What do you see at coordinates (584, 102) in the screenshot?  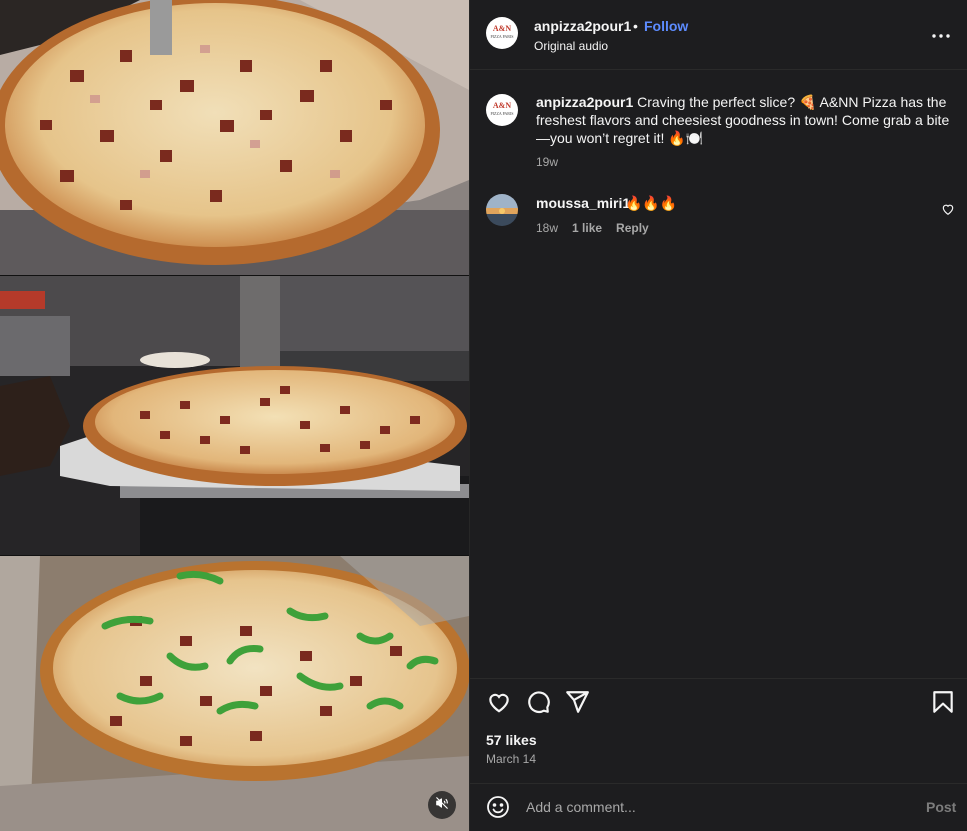 I see `caption-username: anpizza2pour1` at bounding box center [584, 102].